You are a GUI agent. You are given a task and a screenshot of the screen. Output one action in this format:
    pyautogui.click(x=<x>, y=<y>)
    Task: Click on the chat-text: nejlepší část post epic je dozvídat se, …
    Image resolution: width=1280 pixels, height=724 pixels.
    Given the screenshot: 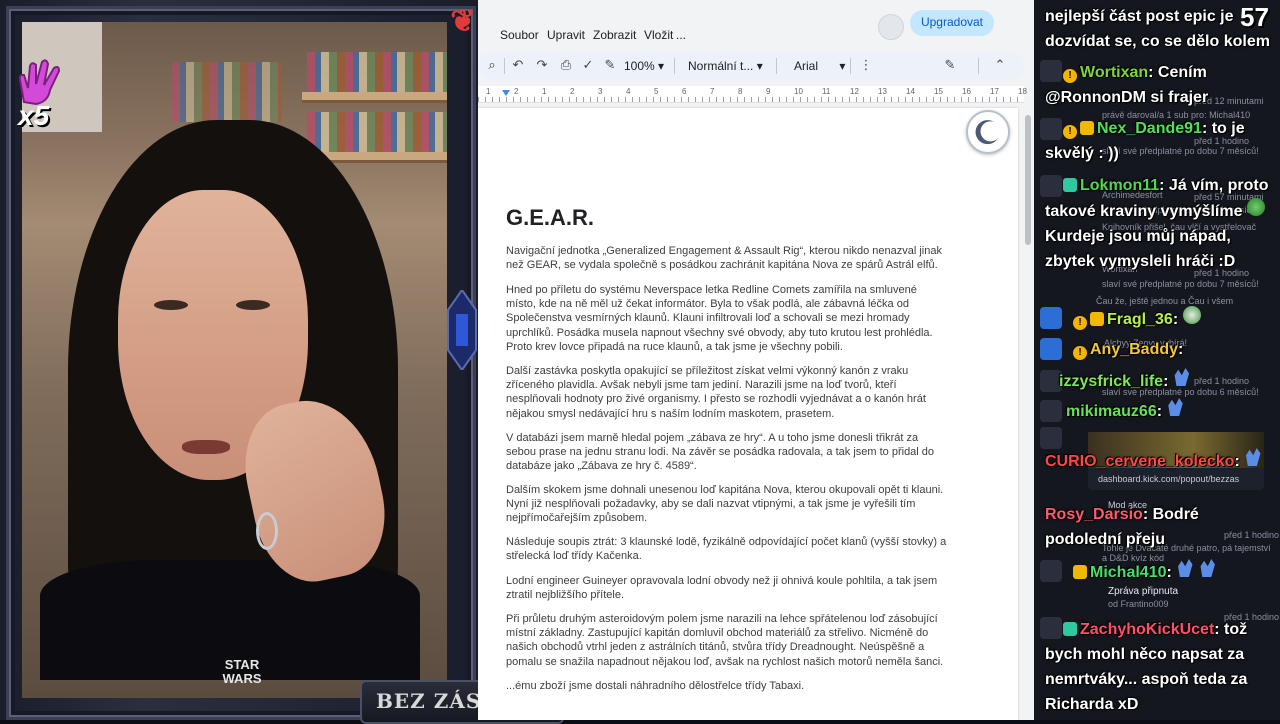 What is the action you would take?
    pyautogui.click(x=1157, y=29)
    